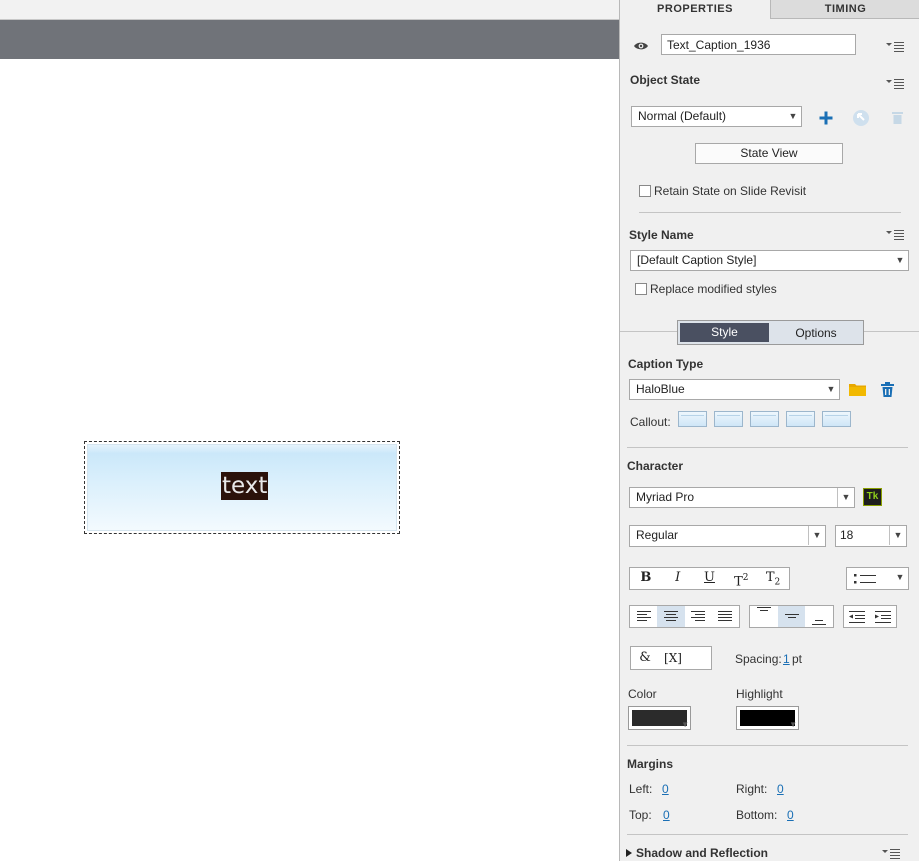 Image resolution: width=919 pixels, height=861 pixels. What do you see at coordinates (764, 616) in the screenshot?
I see `align-top-button` at bounding box center [764, 616].